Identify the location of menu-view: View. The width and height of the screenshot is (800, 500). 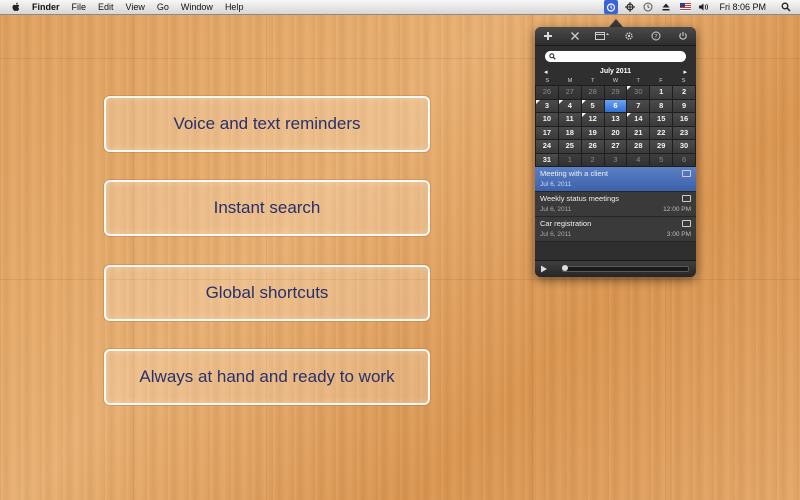
(135, 7).